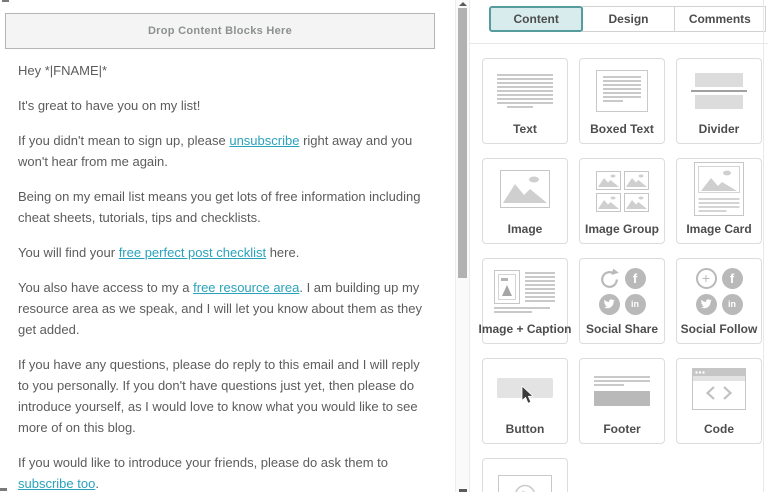  Describe the element at coordinates (109, 105) in the screenshot. I see `email-paragraph: It's great to have you on my list!` at that location.